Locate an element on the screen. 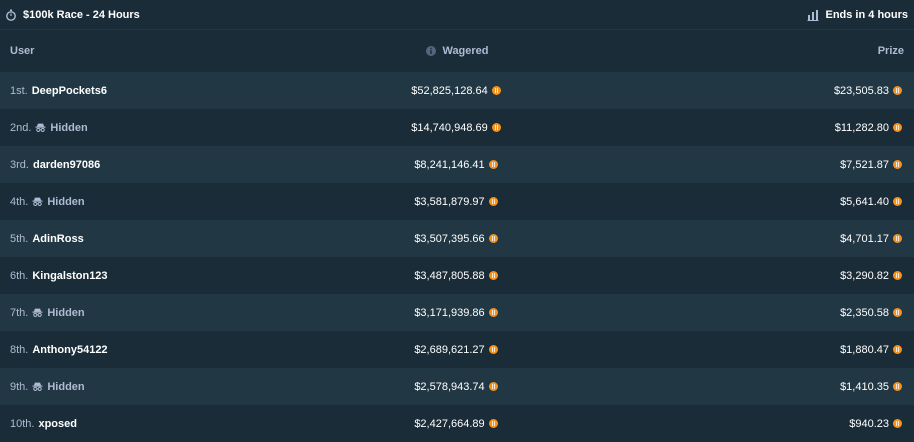 This screenshot has width=914, height=442. row-prize-cell: $2,350.58 is located at coordinates (752, 313).